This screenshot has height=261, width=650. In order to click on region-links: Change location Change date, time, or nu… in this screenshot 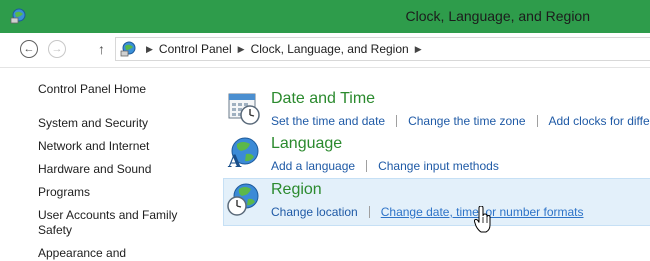, I will do `click(427, 212)`.